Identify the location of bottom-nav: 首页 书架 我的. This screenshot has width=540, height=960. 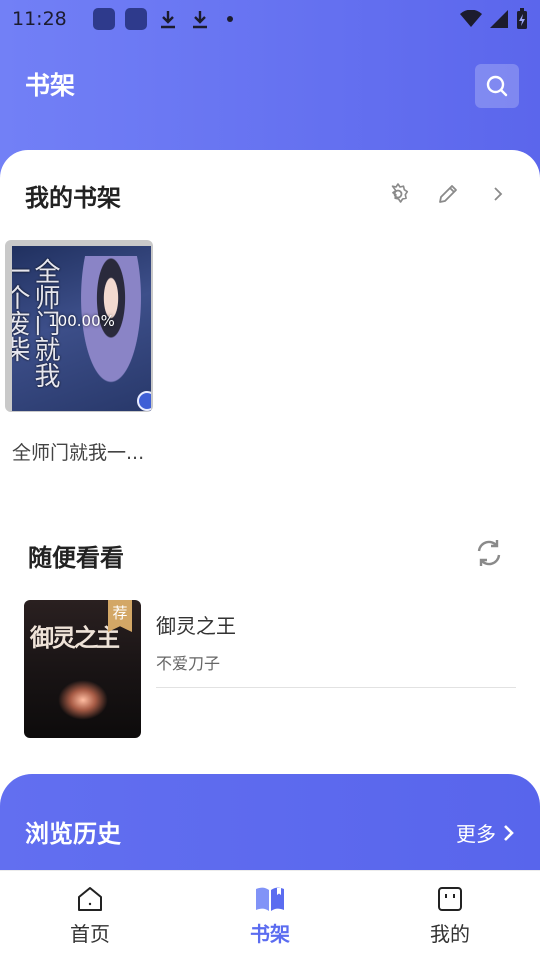
(270, 915).